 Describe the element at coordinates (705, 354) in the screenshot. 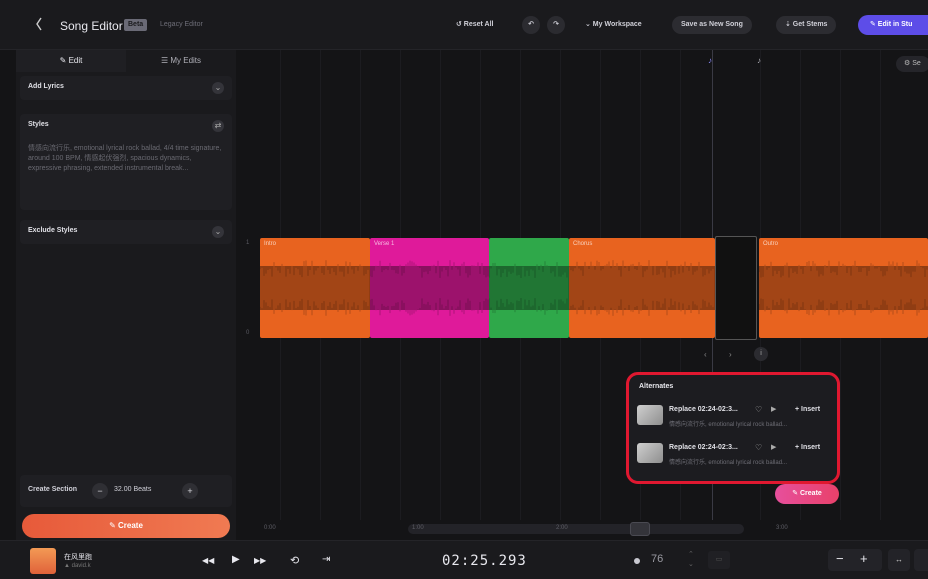

I see `previous-alternate-button: ‹` at that location.